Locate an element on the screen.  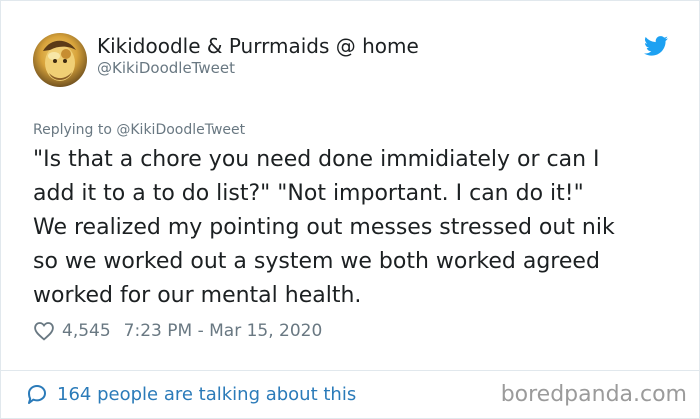
conversation-label: 164 people are talking about this is located at coordinates (206, 395).